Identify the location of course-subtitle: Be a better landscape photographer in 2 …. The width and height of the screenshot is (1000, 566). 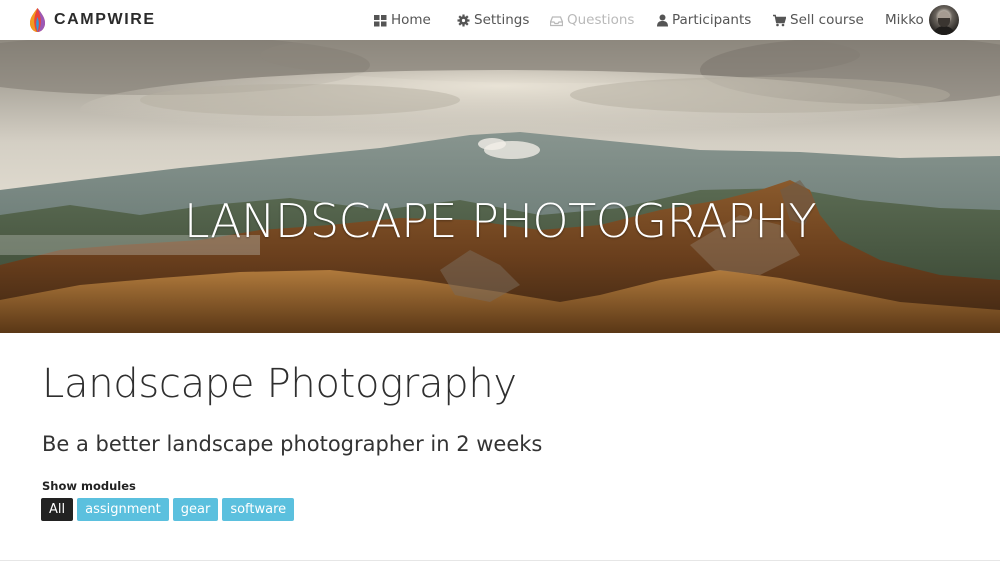
(292, 444).